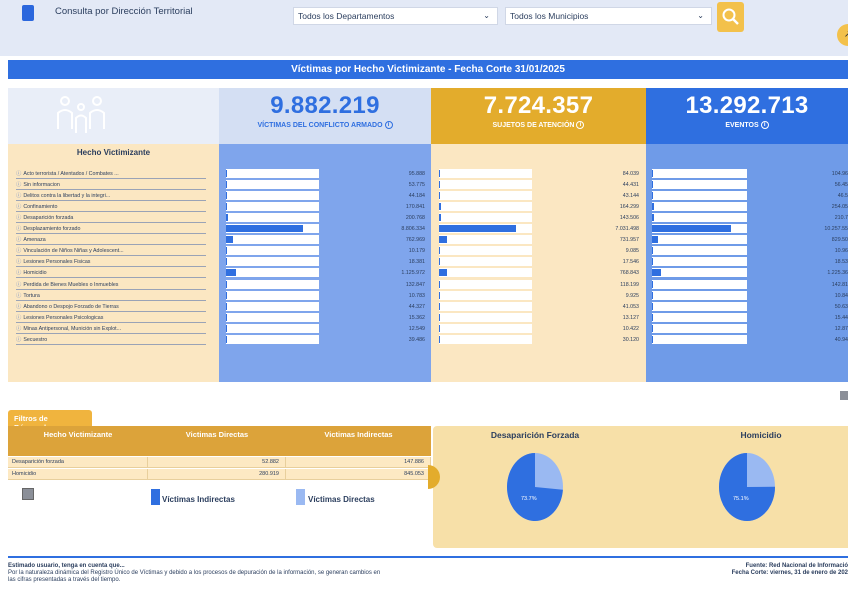 The image size is (848, 590). Describe the element at coordinates (198, 499) in the screenshot. I see `legend-indirectas: Víctimas Indirectas` at that location.